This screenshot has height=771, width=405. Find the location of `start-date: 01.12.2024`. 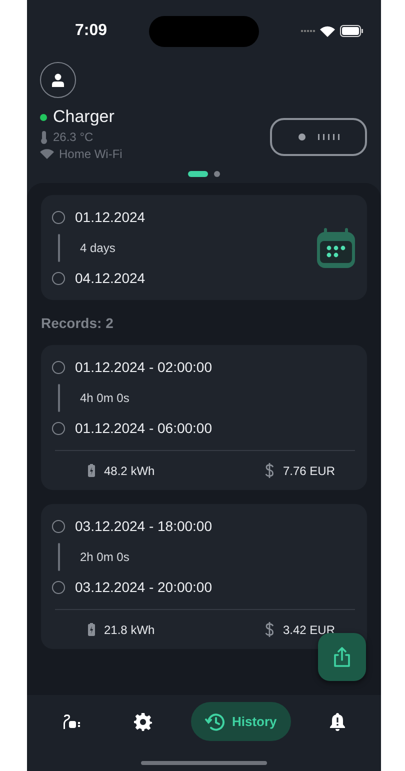

start-date: 01.12.2024 is located at coordinates (110, 217).